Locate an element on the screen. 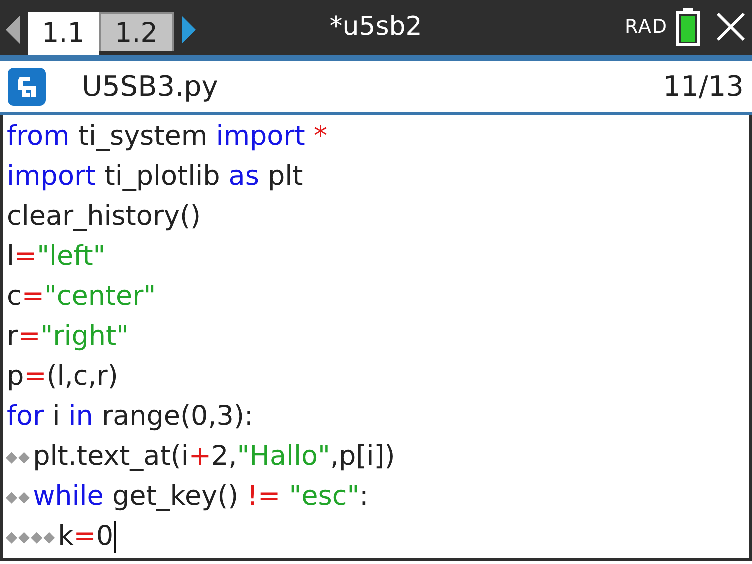 Image resolution: width=752 pixels, height=564 pixels. left-arrow-icon is located at coordinates (13, 30).